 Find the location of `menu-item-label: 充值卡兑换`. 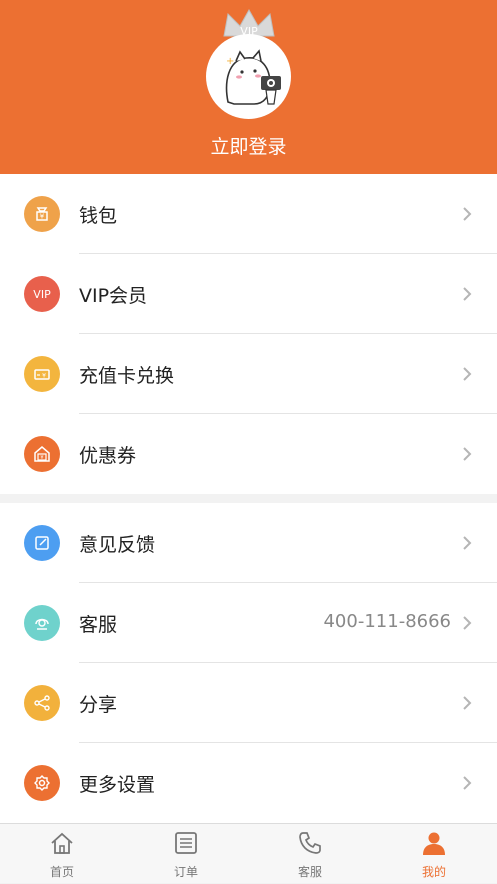

menu-item-label: 充值卡兑换 is located at coordinates (127, 376).